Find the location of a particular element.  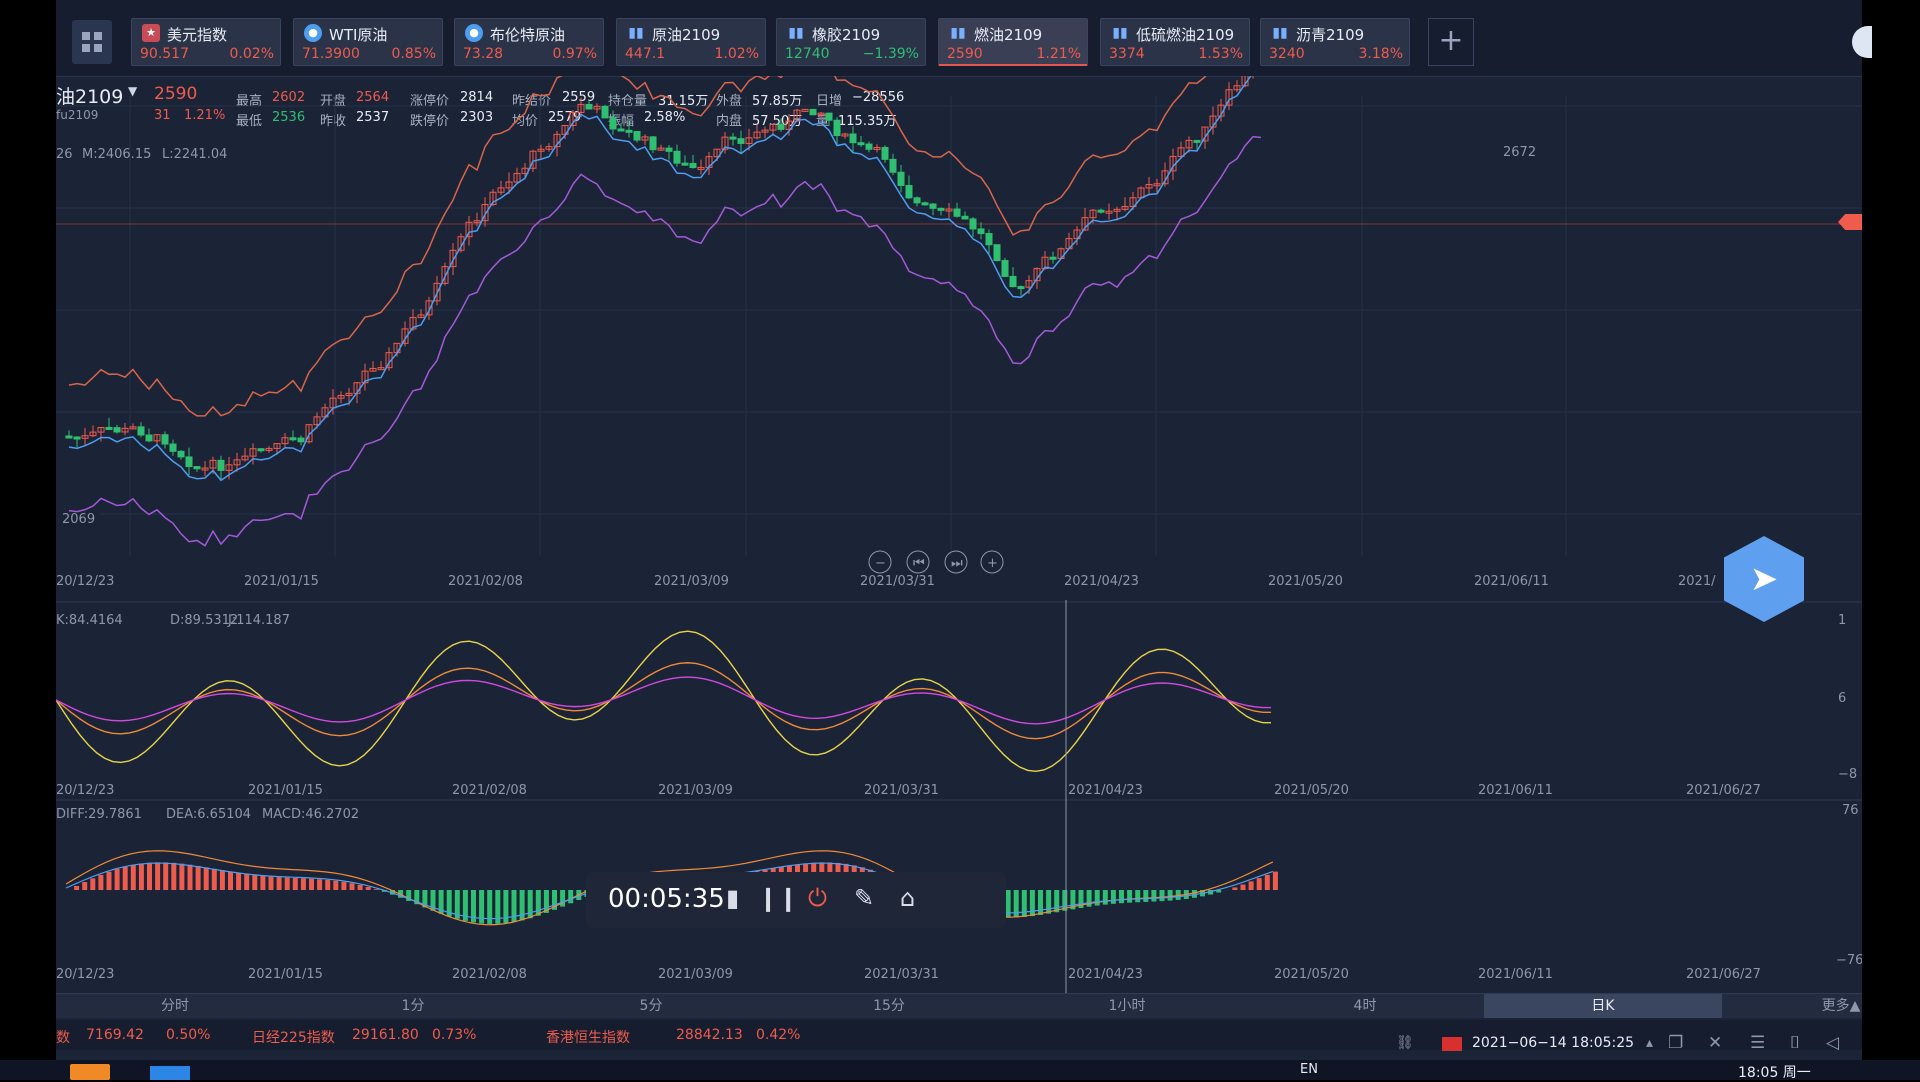

window-icon: ❐ is located at coordinates (1675, 1043).